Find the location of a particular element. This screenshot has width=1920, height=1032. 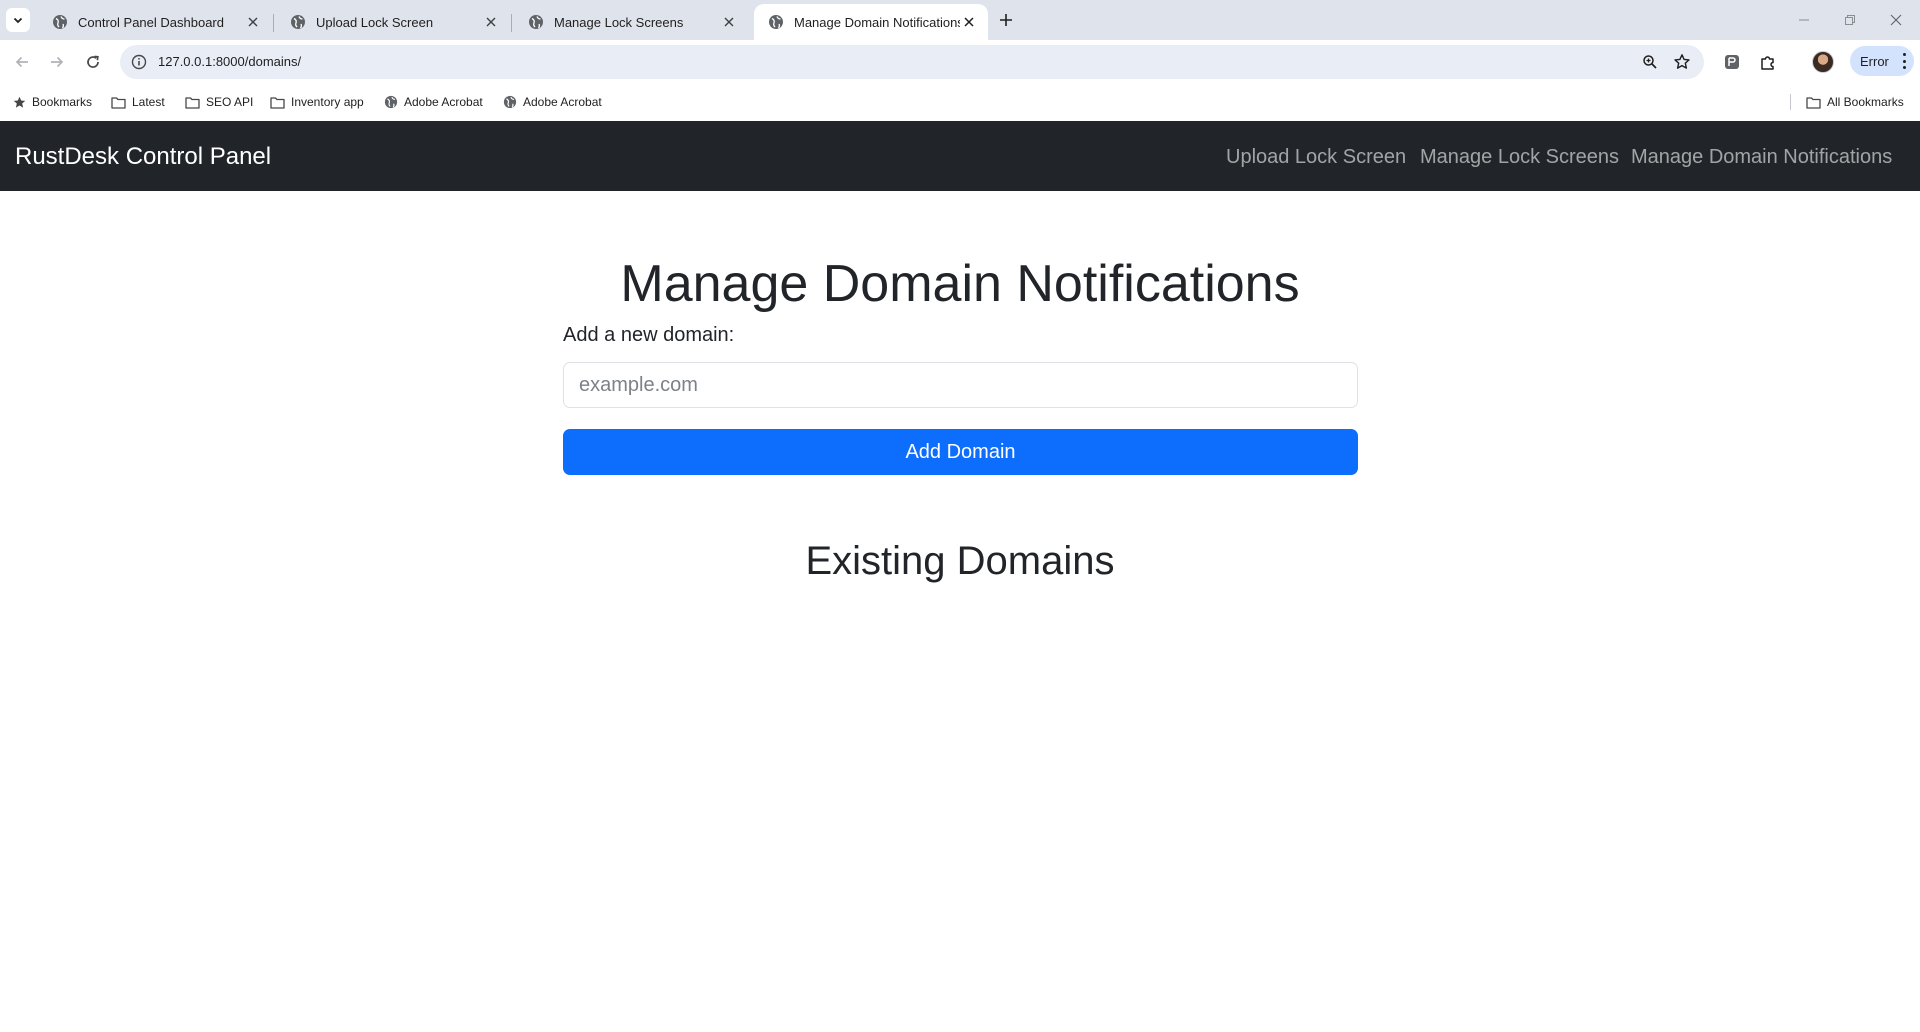

new-tab-button is located at coordinates (1006, 20).